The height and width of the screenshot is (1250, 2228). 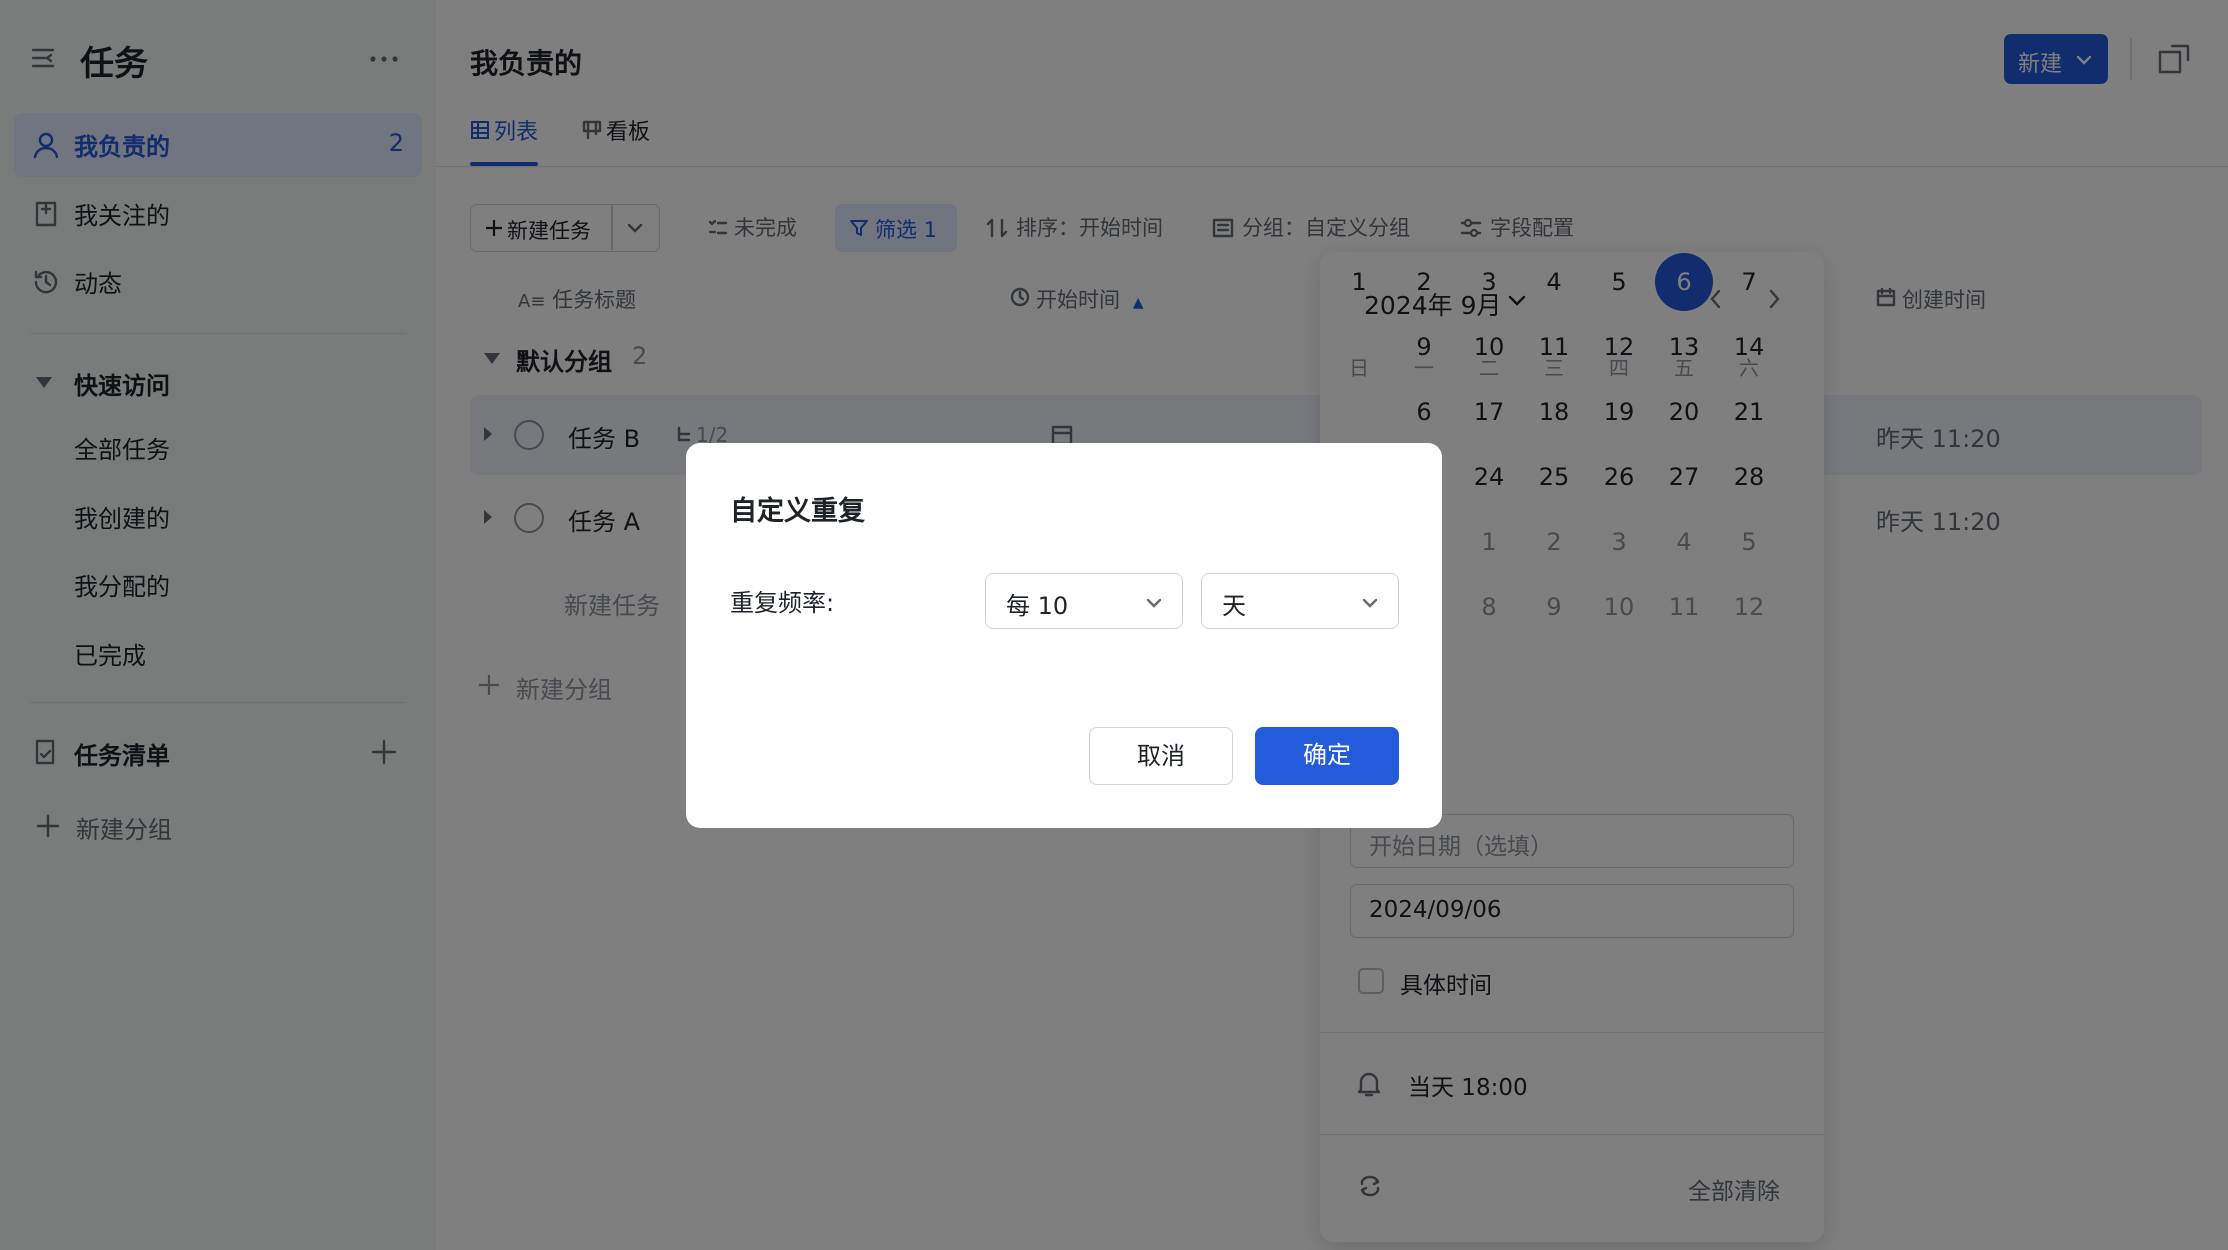 I want to click on cancel-button: 取消, so click(x=1161, y=756).